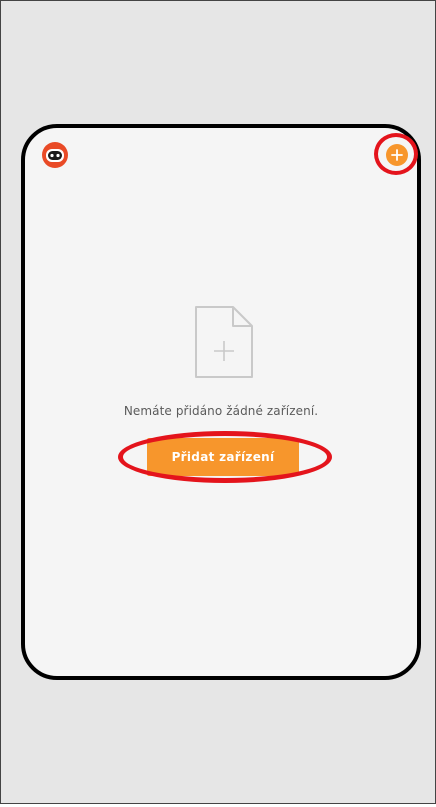 The height and width of the screenshot is (807, 436). I want to click on empty-state-message: Nemáte přidáno žádné zařízení., so click(221, 411).